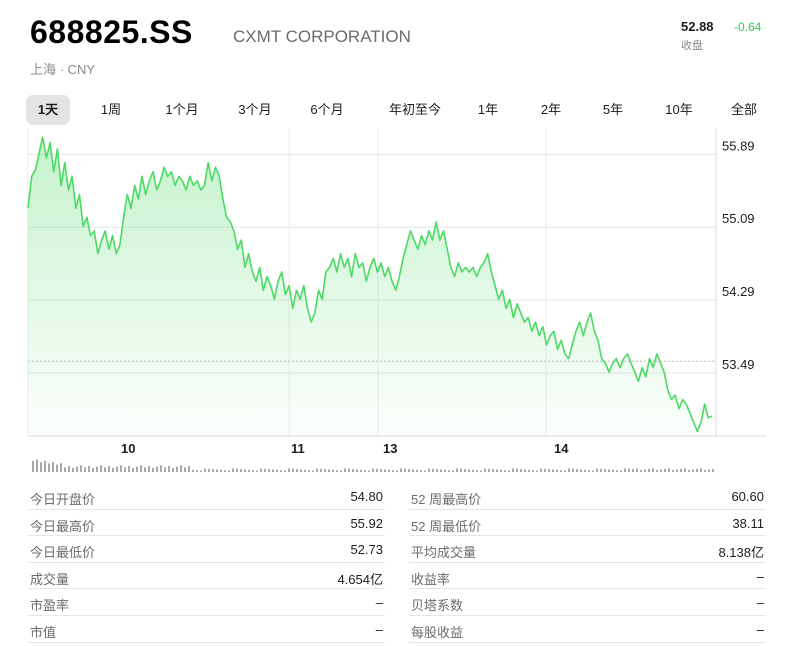 This screenshot has width=800, height=646. I want to click on volume-bars, so click(373, 465).